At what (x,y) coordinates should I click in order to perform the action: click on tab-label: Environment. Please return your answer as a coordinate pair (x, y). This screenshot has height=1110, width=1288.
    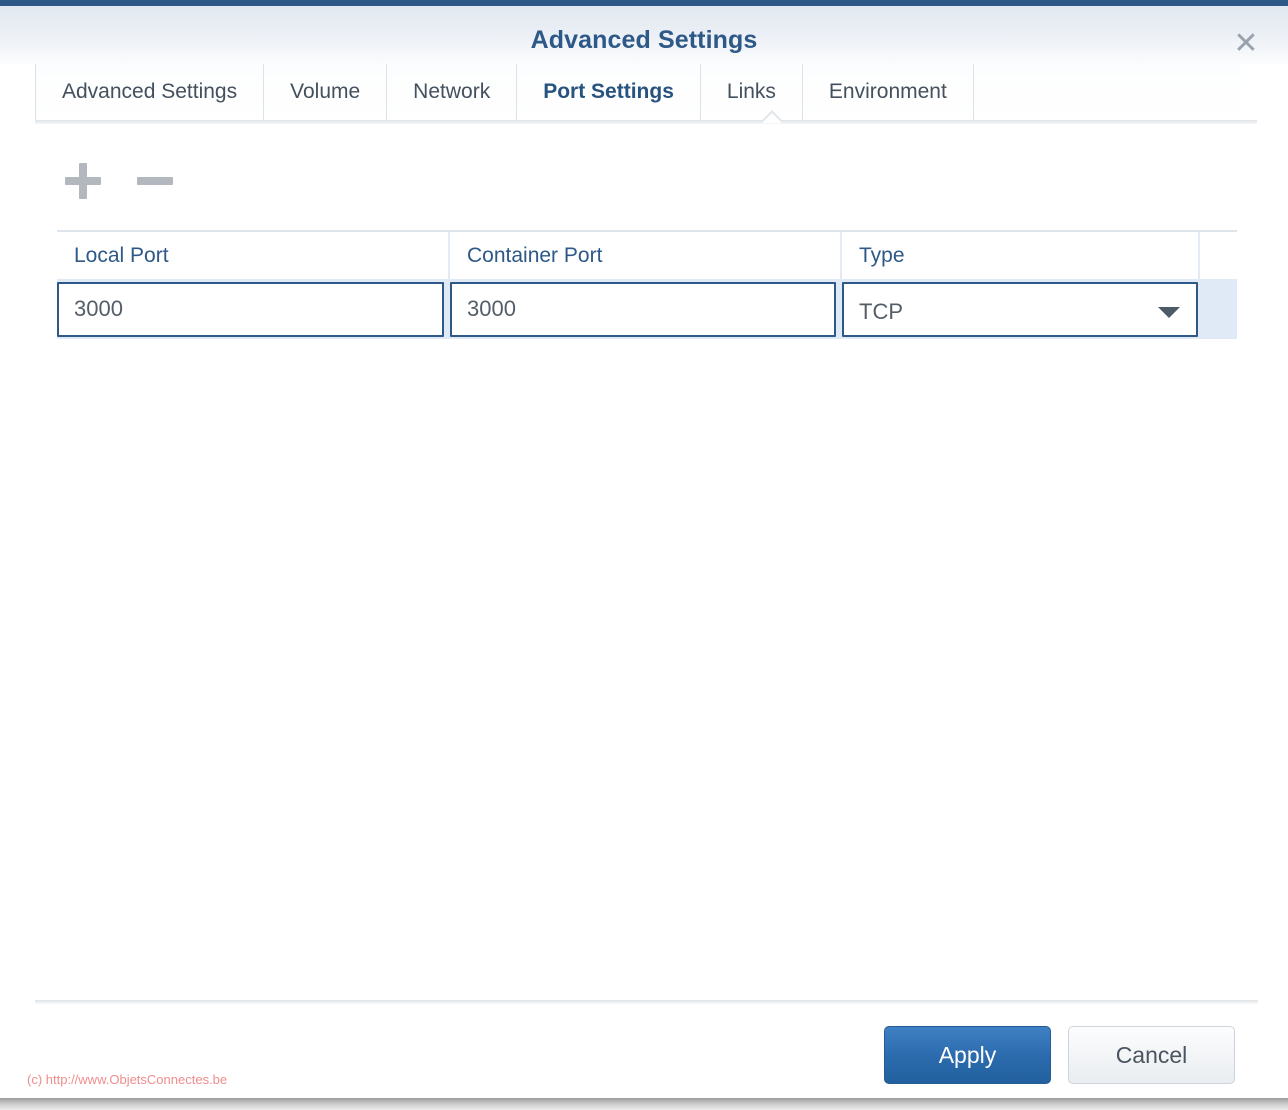
    Looking at the image, I should click on (887, 91).